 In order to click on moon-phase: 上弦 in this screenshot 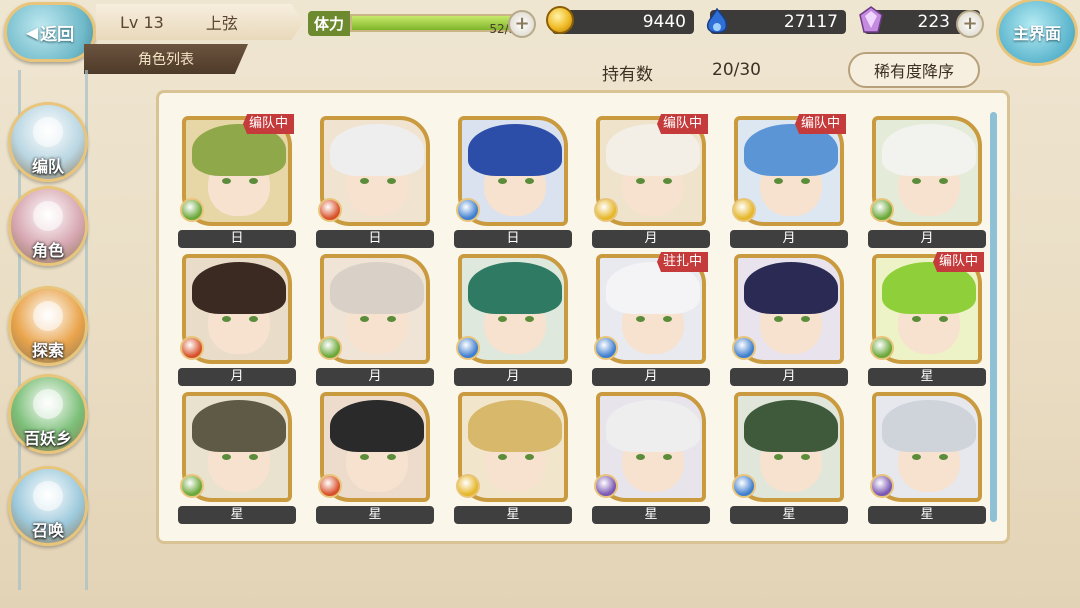, I will do `click(221, 23)`.